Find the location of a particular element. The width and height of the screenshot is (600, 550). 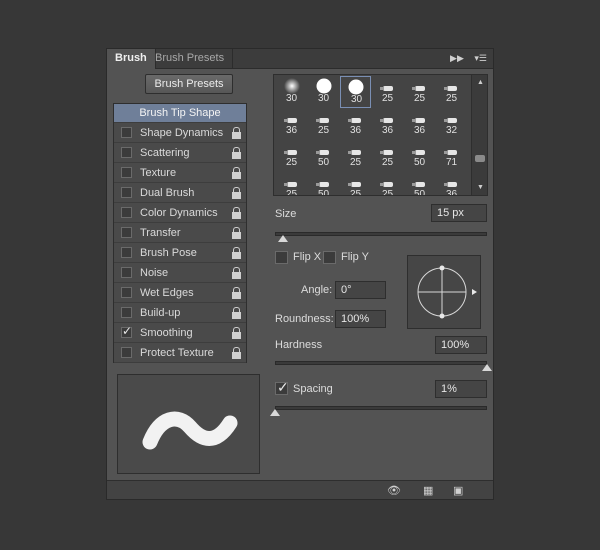

new-preset-icon: ▣ is located at coordinates (458, 490).